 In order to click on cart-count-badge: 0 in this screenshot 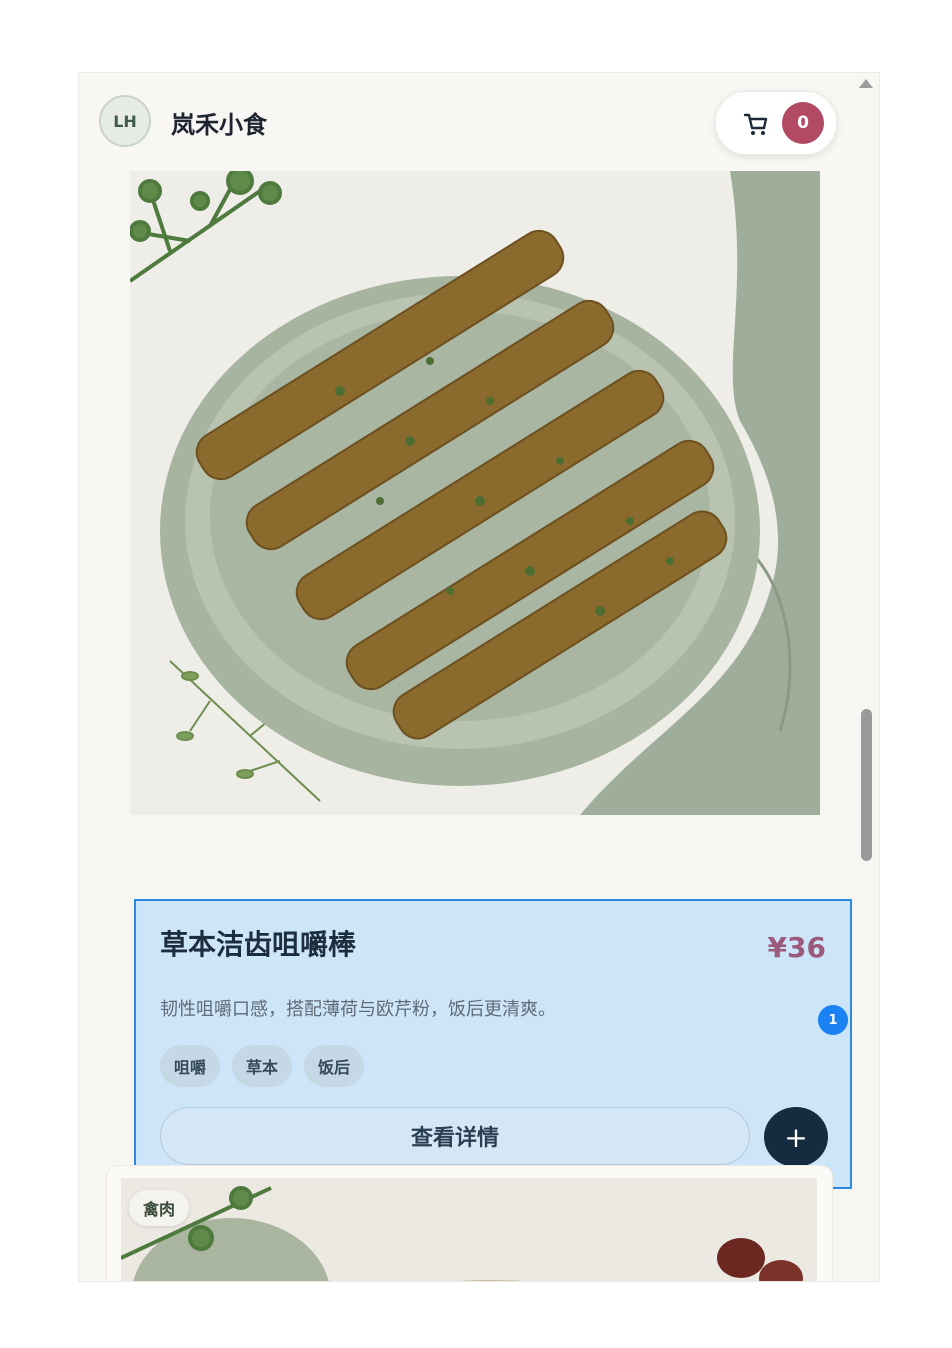, I will do `click(803, 123)`.